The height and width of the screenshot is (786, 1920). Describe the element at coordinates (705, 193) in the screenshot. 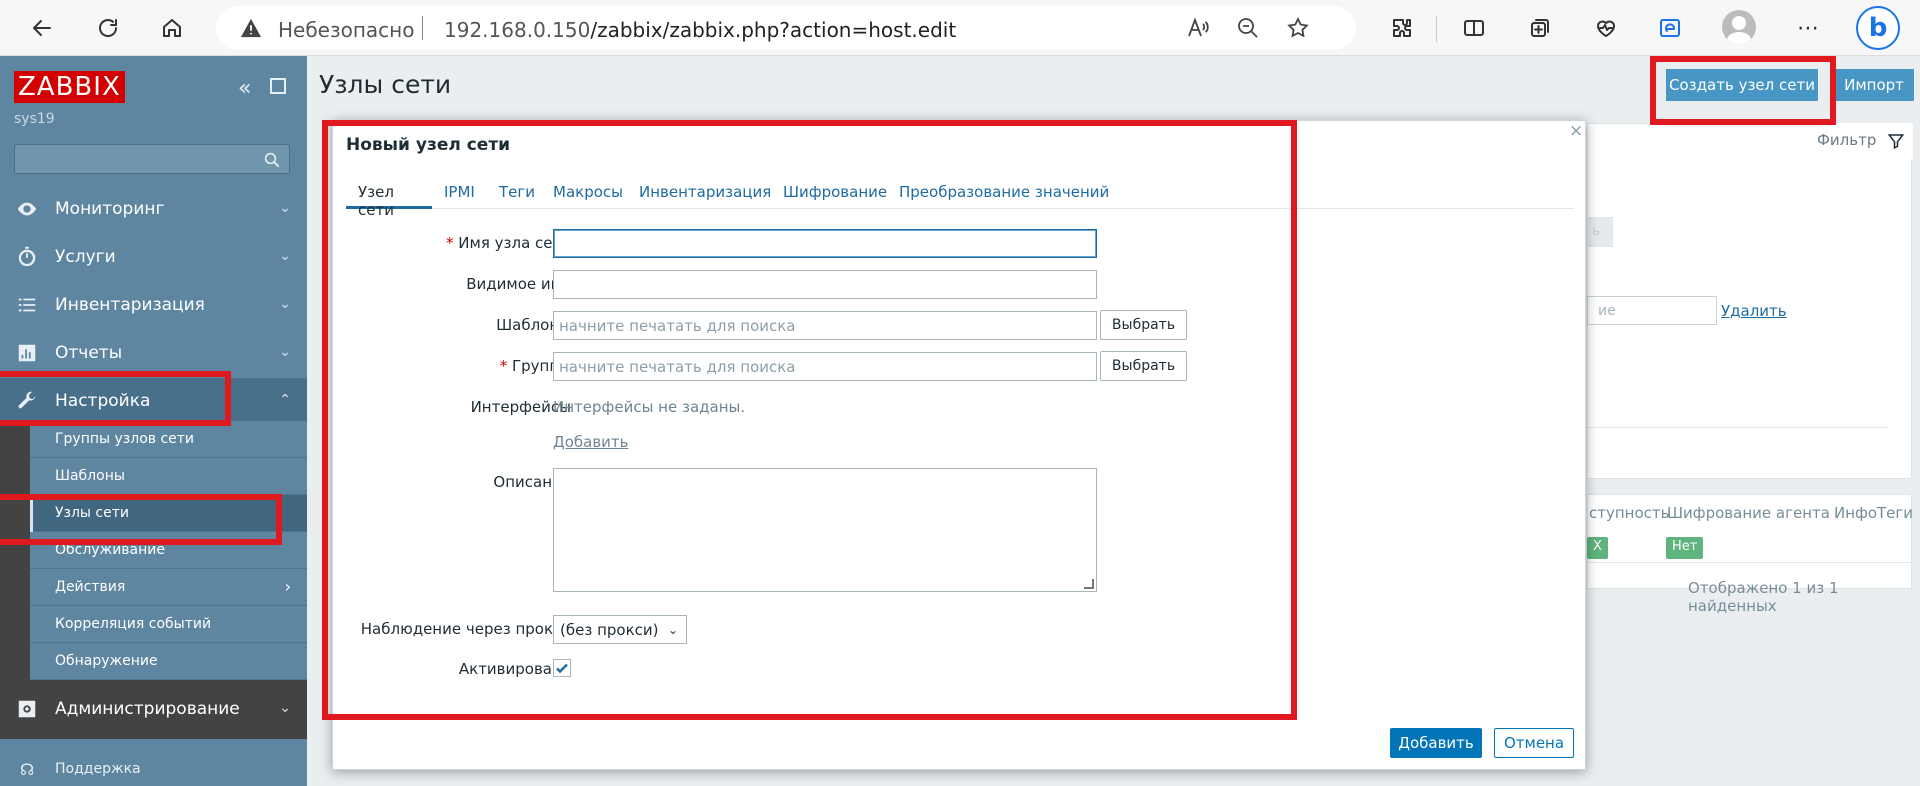

I see `tab-inventory: Инвентаризация` at that location.